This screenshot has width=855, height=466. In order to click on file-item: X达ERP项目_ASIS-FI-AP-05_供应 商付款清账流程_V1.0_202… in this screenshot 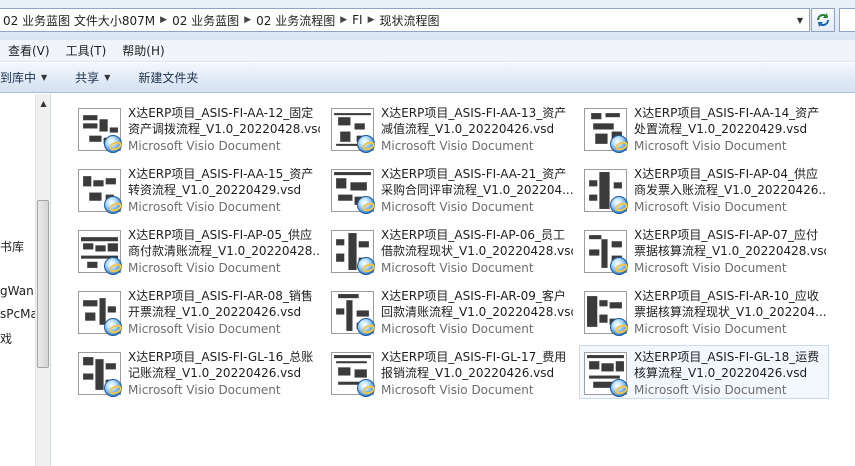, I will do `click(198, 250)`.